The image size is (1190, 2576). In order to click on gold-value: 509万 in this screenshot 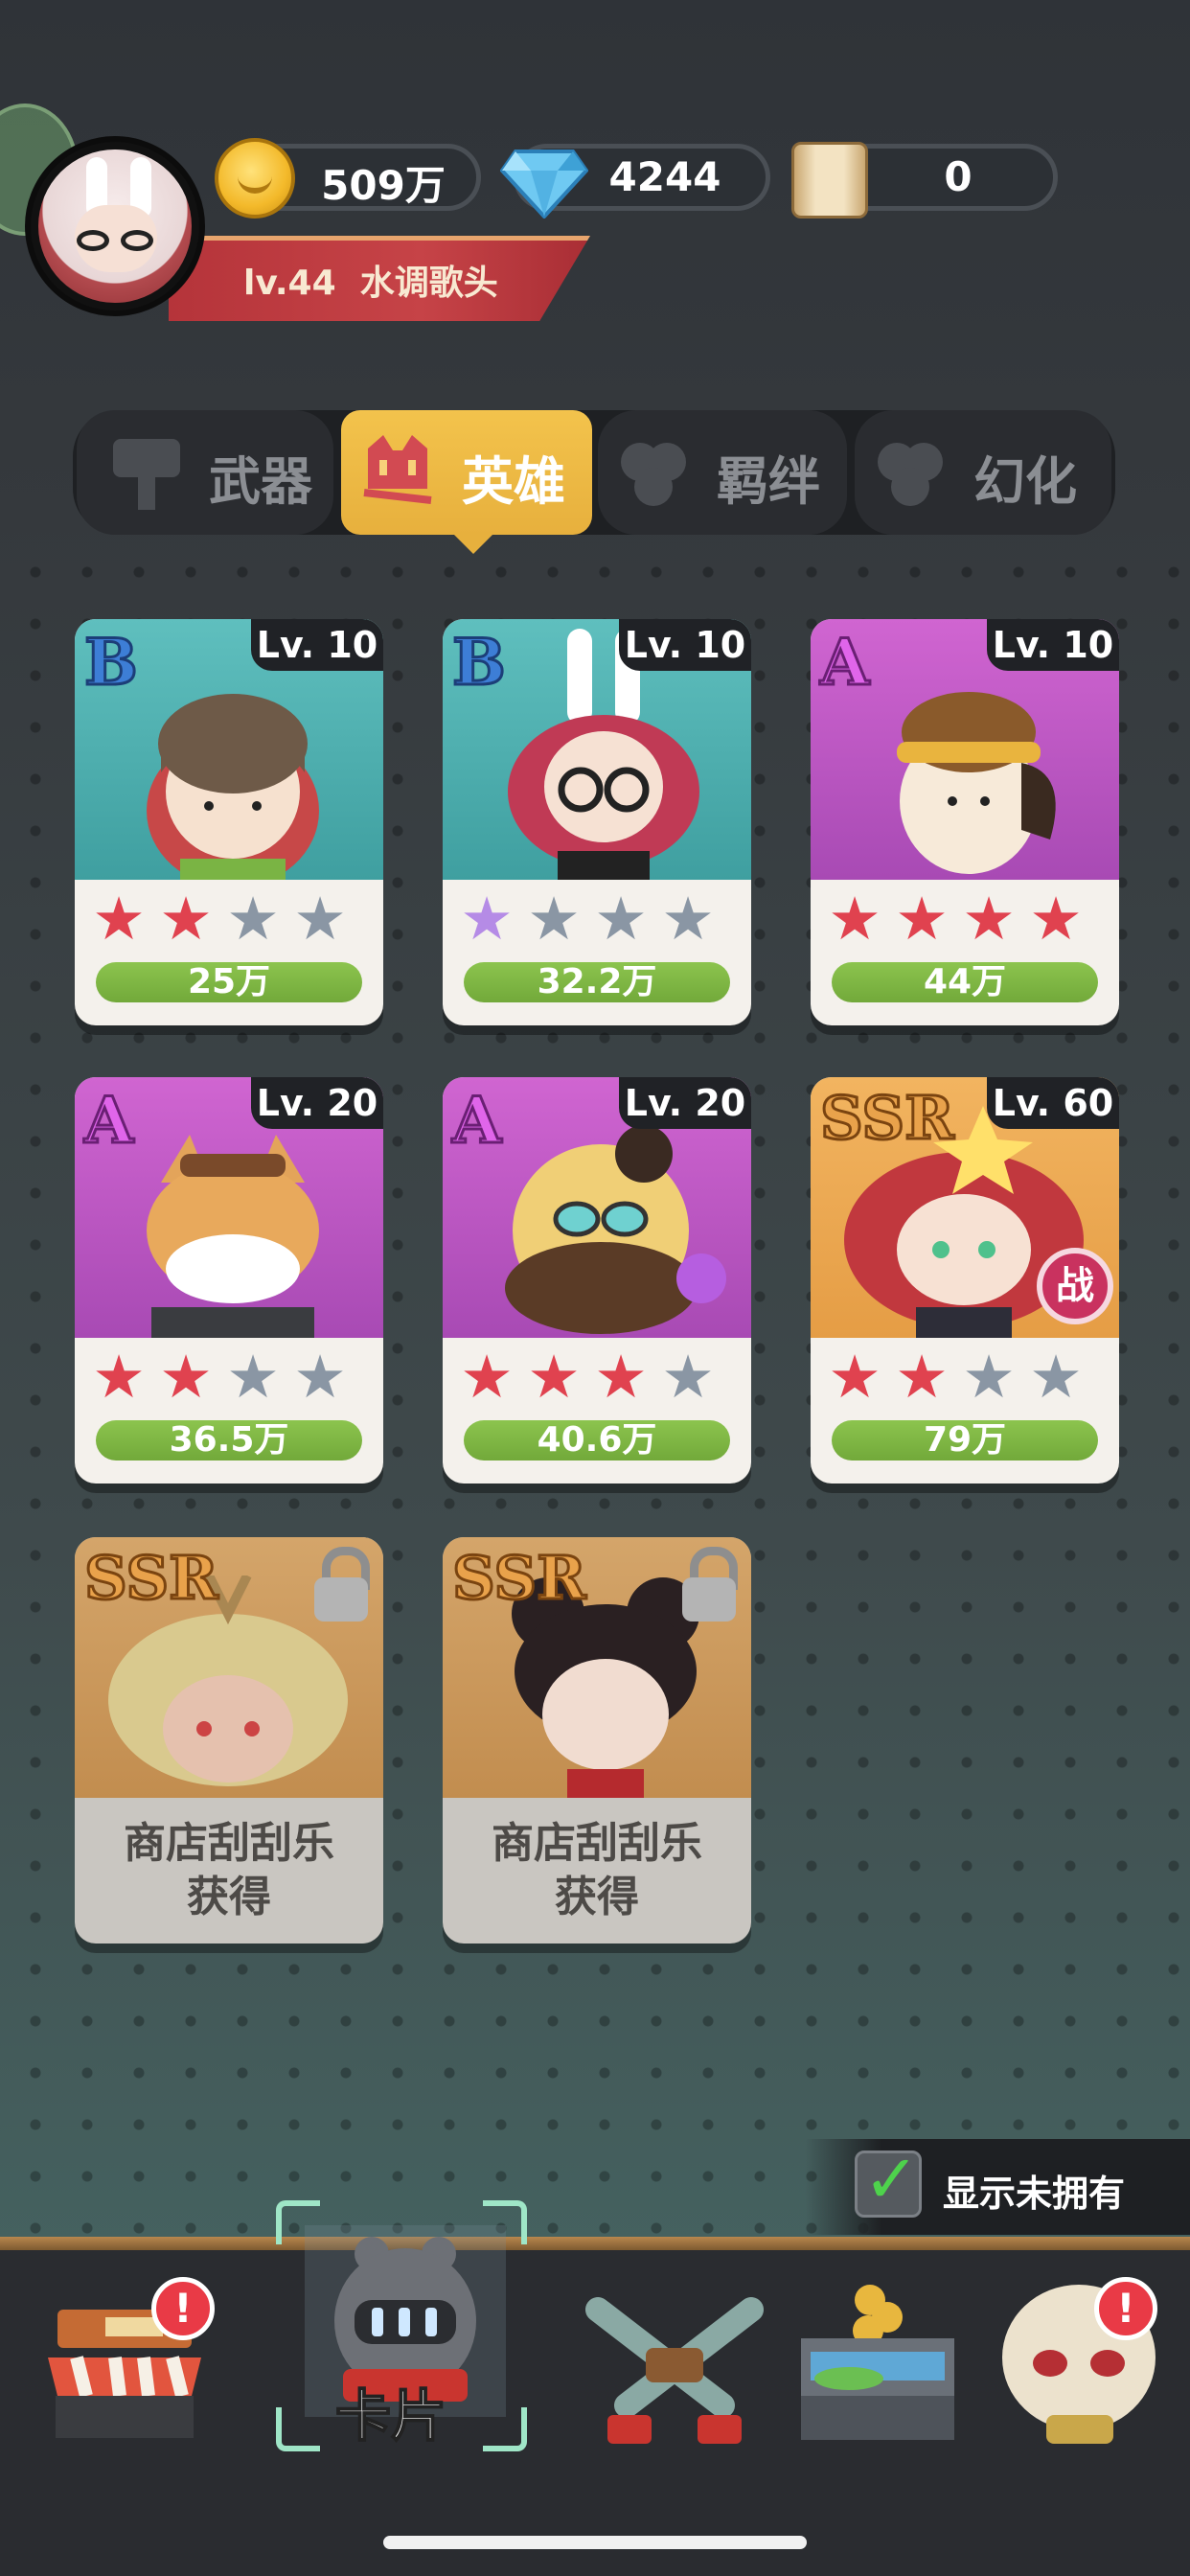, I will do `click(383, 185)`.